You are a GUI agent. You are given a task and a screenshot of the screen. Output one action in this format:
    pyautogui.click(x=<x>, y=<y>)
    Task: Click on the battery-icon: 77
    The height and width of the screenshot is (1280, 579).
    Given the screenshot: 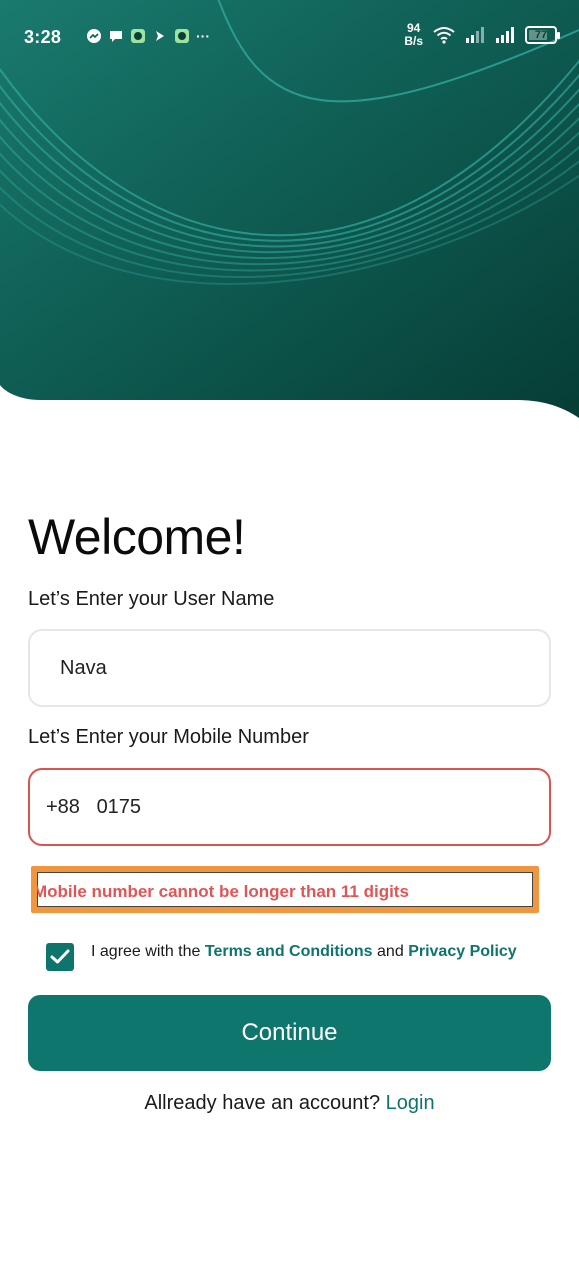 What is the action you would take?
    pyautogui.click(x=542, y=35)
    